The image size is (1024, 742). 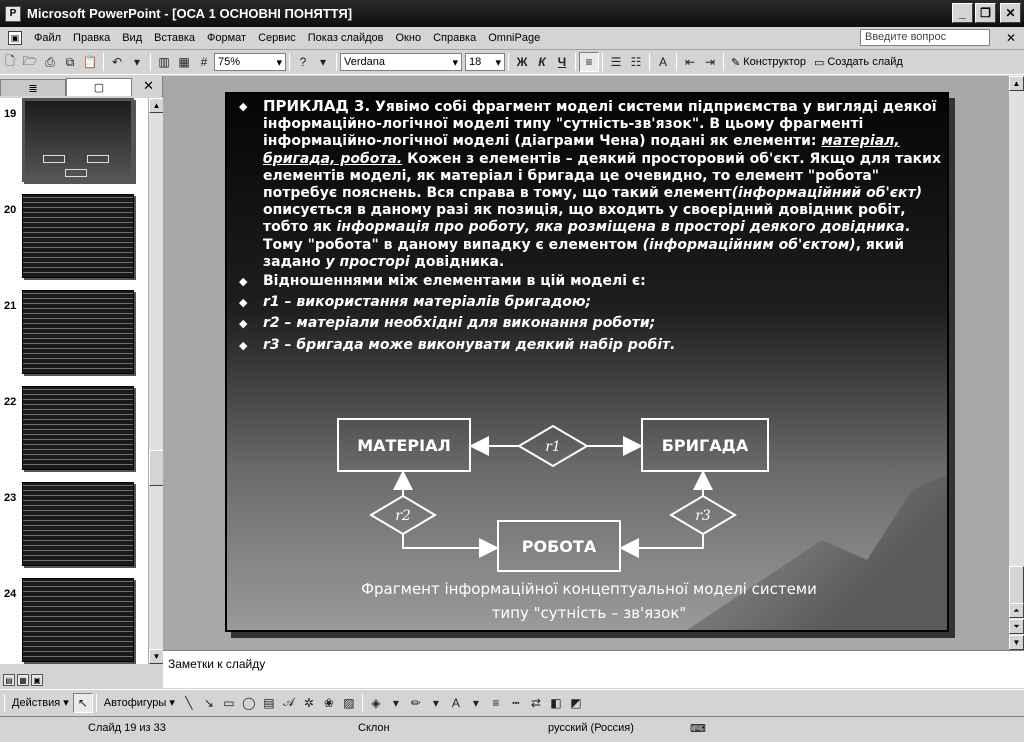 What do you see at coordinates (589, 62) in the screenshot?
I see `align-left-icon: ≡` at bounding box center [589, 62].